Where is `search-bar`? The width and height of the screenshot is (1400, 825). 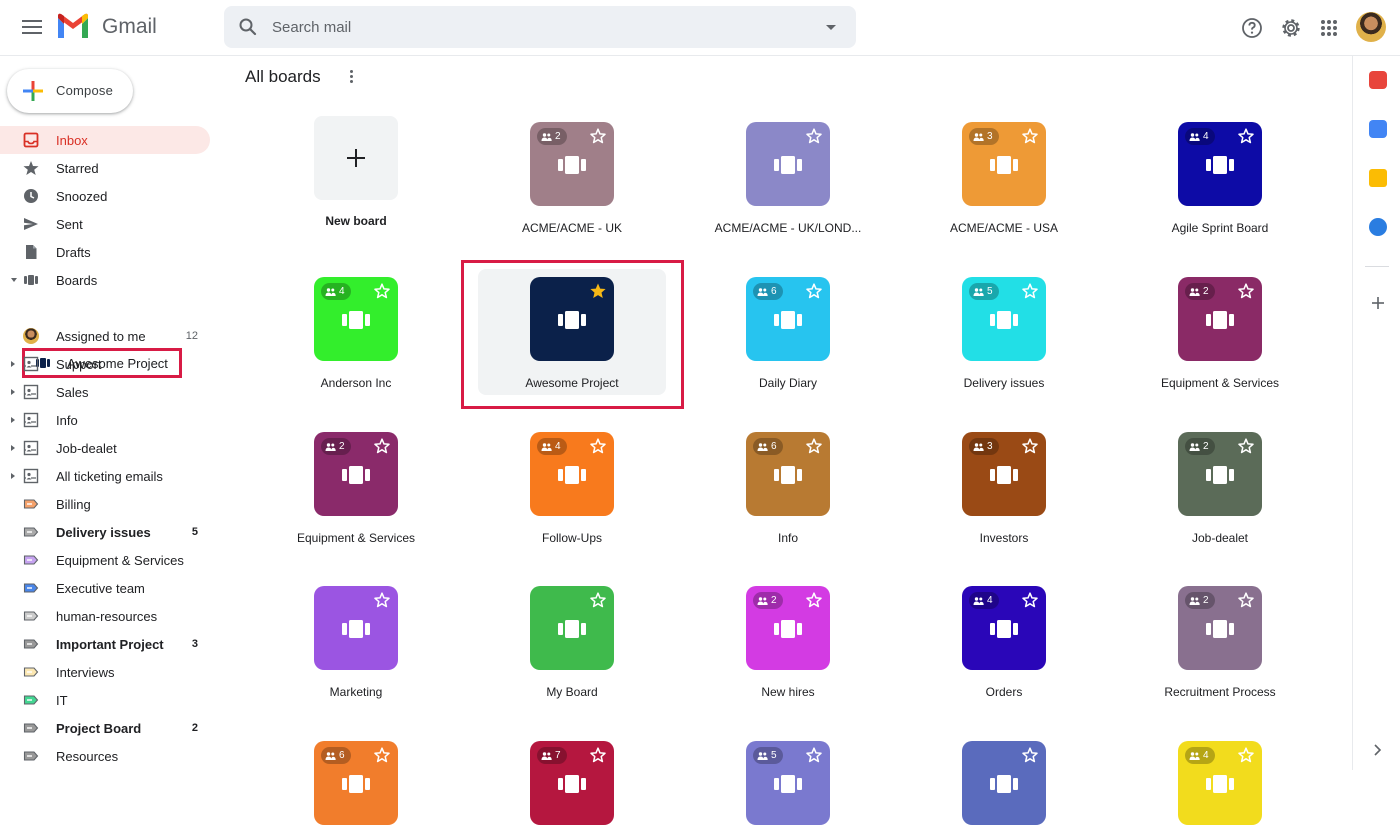 search-bar is located at coordinates (540, 27).